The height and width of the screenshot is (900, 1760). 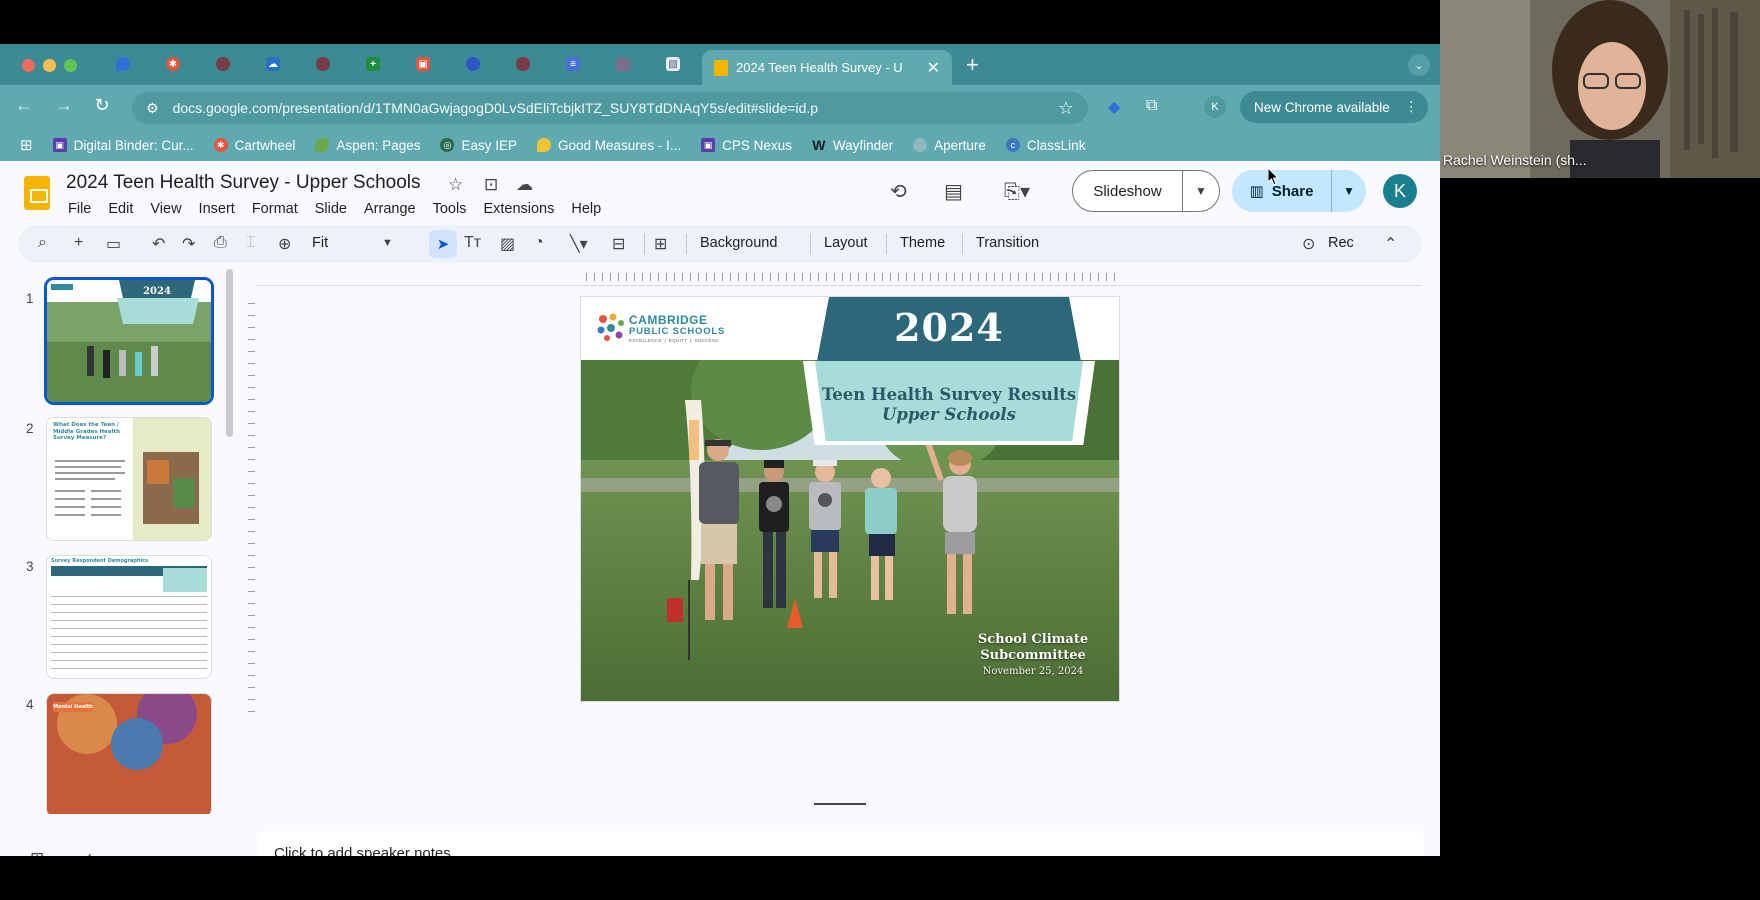 What do you see at coordinates (539, 243) in the screenshot?
I see `shape-icon: ◔` at bounding box center [539, 243].